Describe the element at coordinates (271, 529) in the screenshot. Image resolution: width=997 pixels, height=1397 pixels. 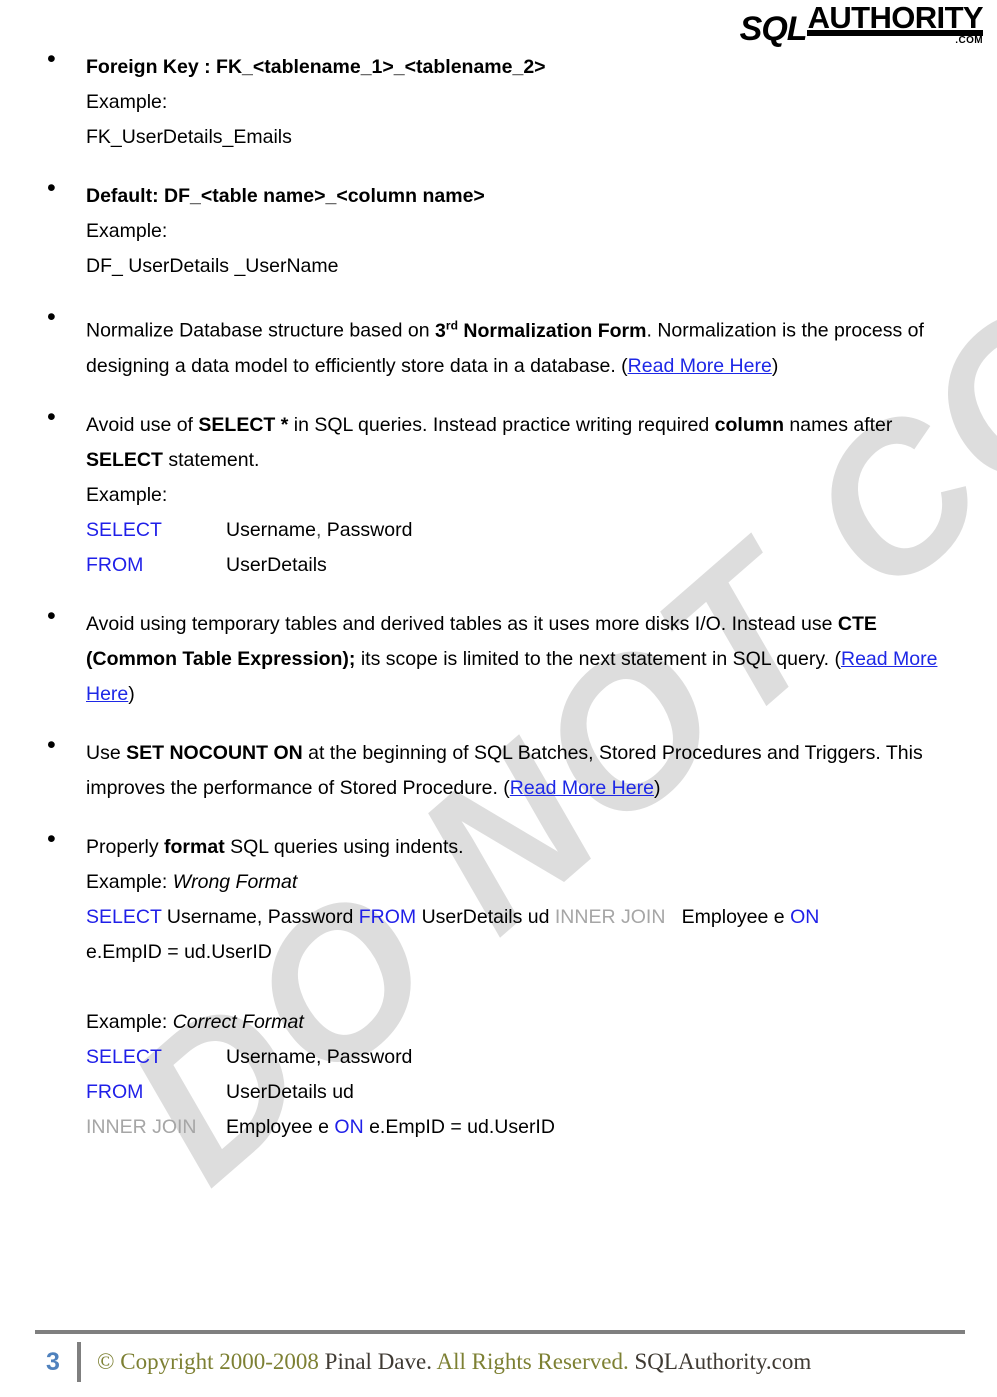
I see `text-segment: Username` at that location.